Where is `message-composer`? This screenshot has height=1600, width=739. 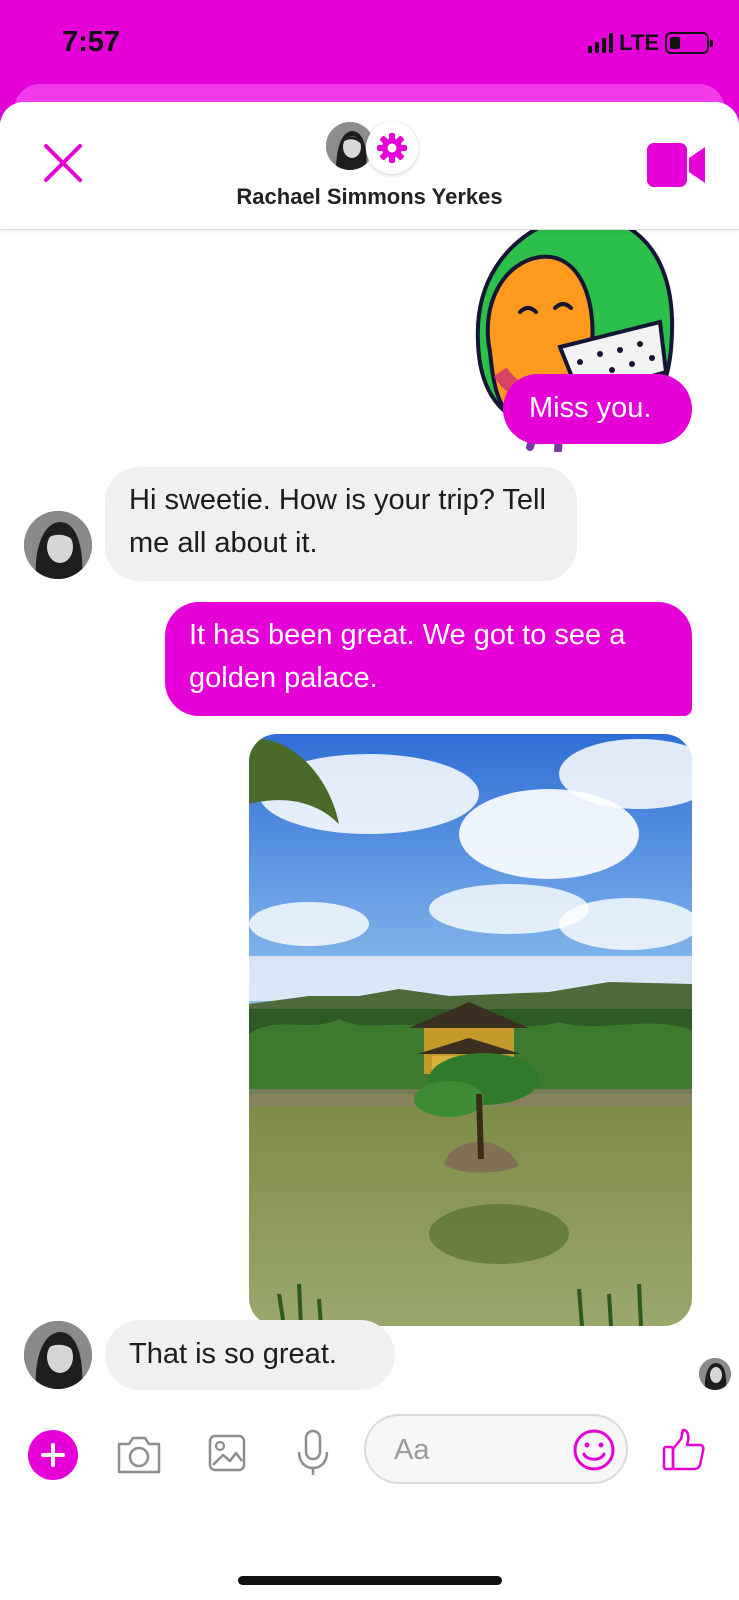 message-composer is located at coordinates (369, 1468).